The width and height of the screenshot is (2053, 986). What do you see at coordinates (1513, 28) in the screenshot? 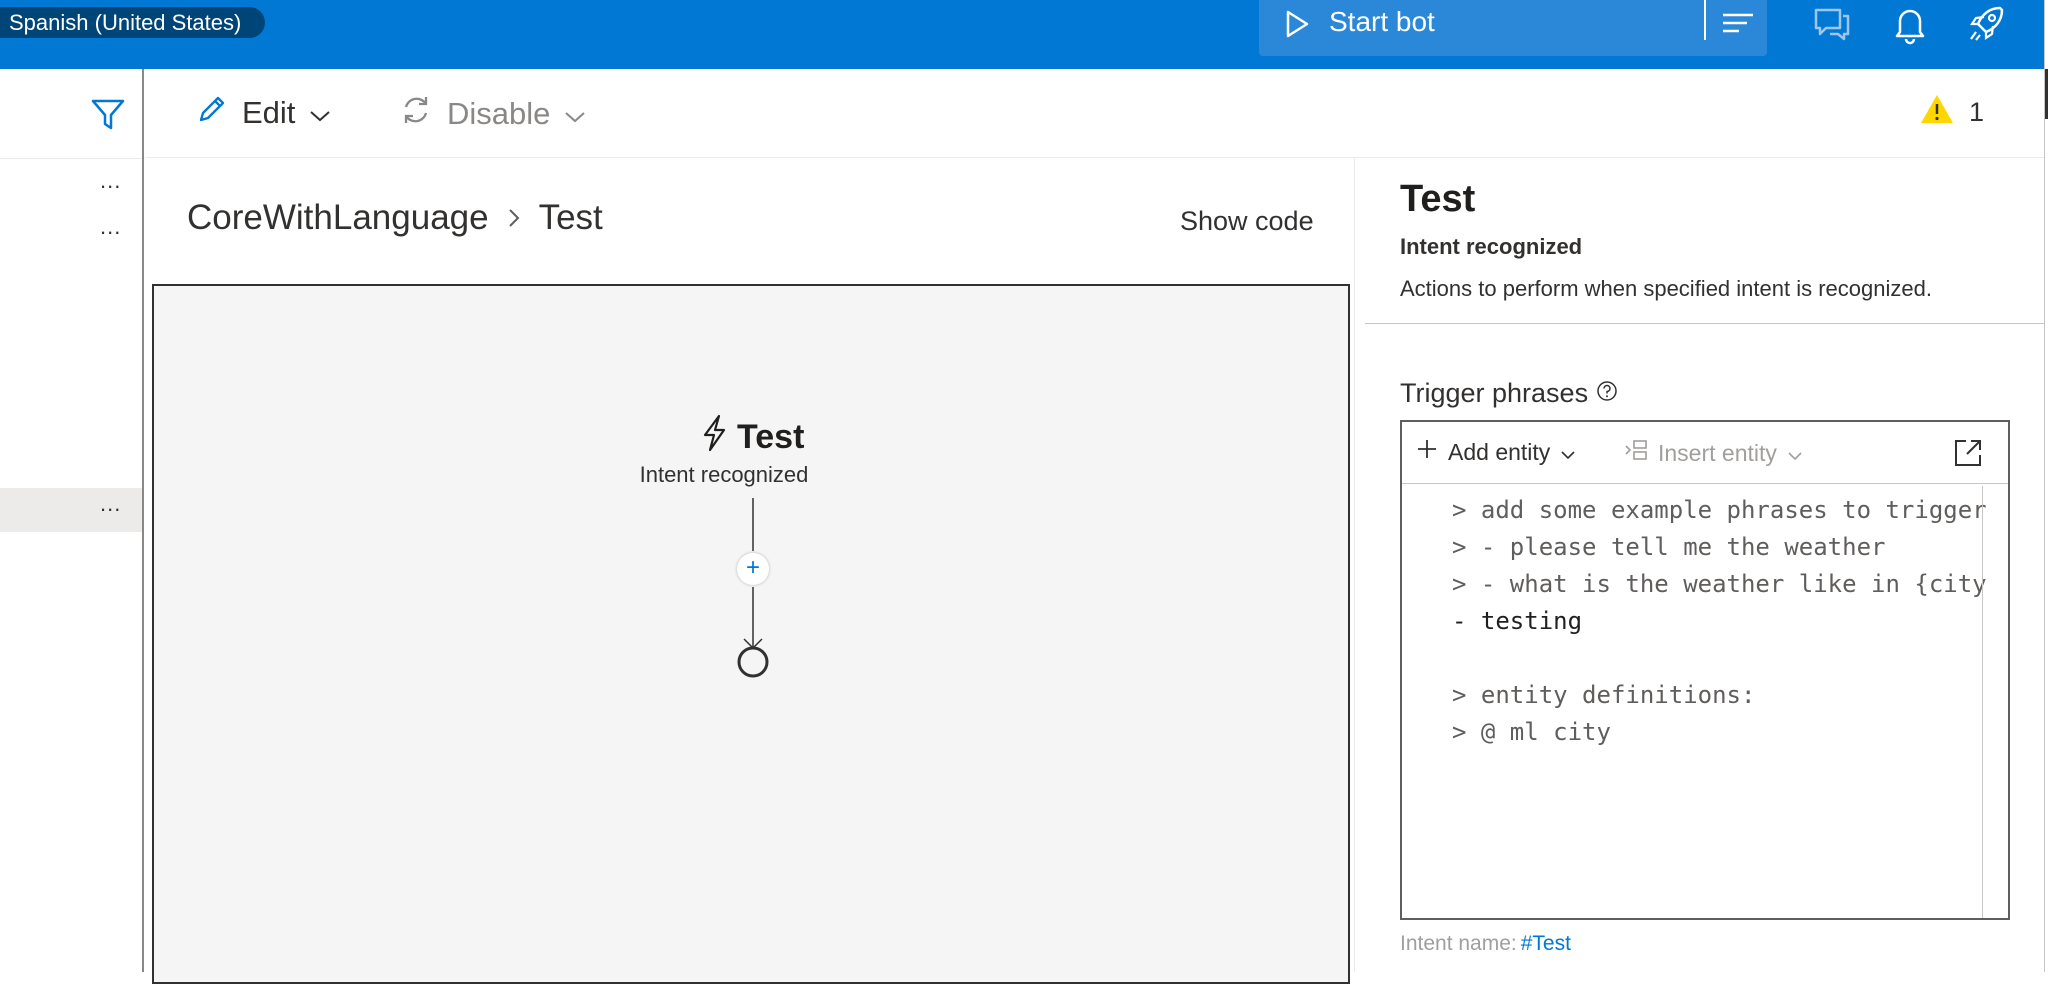
I see `start-bot-button: Start bot` at bounding box center [1513, 28].